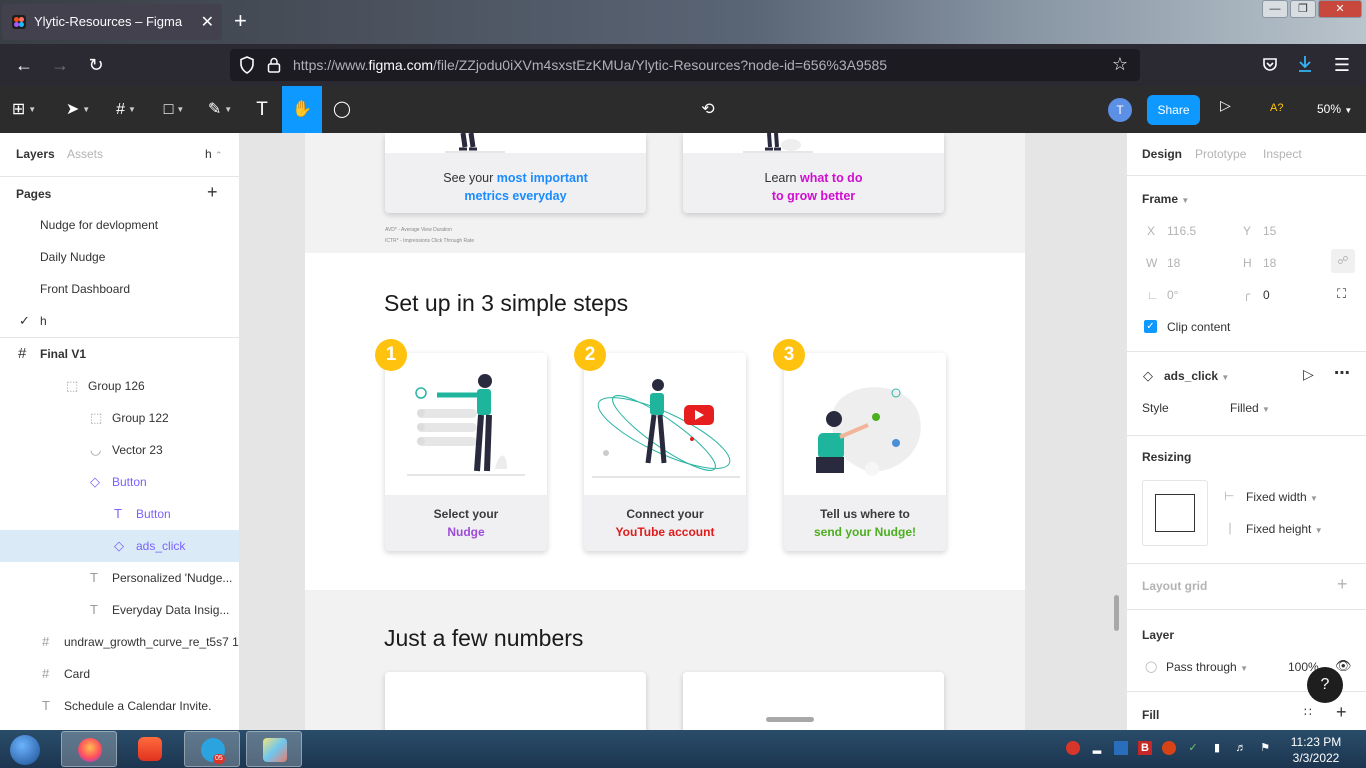 Image resolution: width=1366 pixels, height=768 pixels. What do you see at coordinates (1325, 685) in the screenshot?
I see `help-button: ?` at bounding box center [1325, 685].